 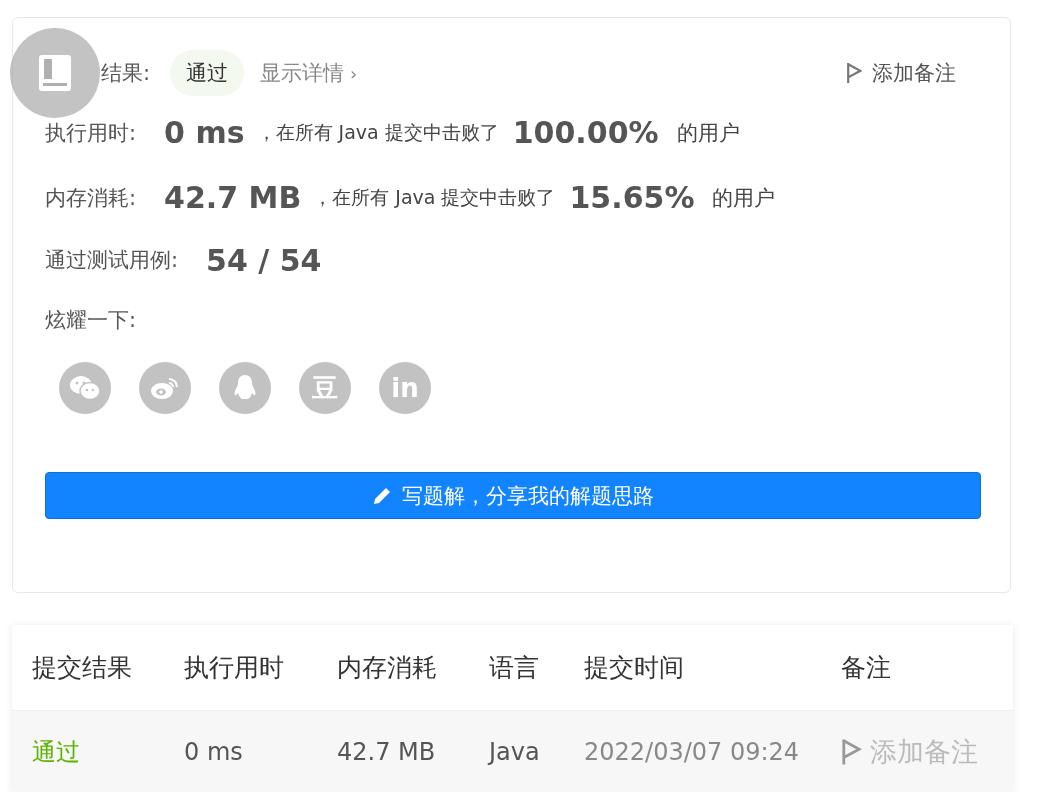 What do you see at coordinates (387, 668) in the screenshot?
I see `column-header: 内存消耗` at bounding box center [387, 668].